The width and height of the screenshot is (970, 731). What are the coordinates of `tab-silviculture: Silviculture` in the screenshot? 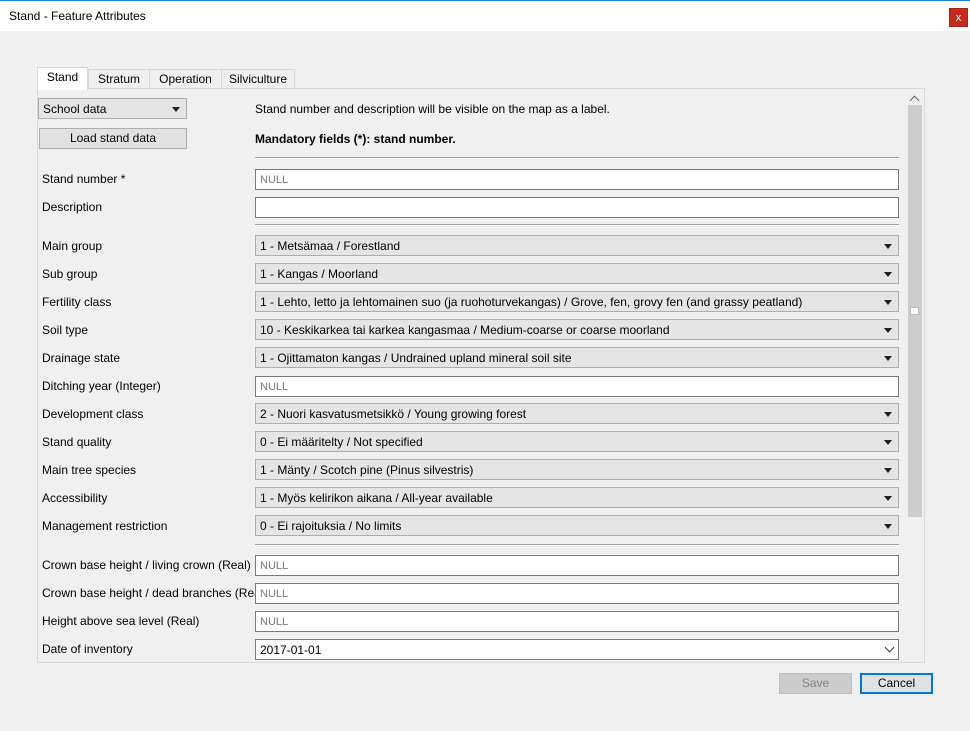 It's located at (258, 79).